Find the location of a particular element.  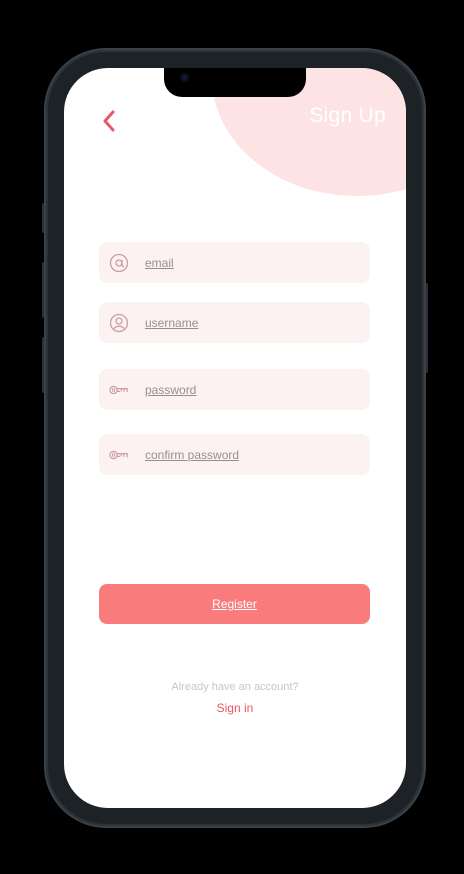

at-sign-icon is located at coordinates (119, 263).